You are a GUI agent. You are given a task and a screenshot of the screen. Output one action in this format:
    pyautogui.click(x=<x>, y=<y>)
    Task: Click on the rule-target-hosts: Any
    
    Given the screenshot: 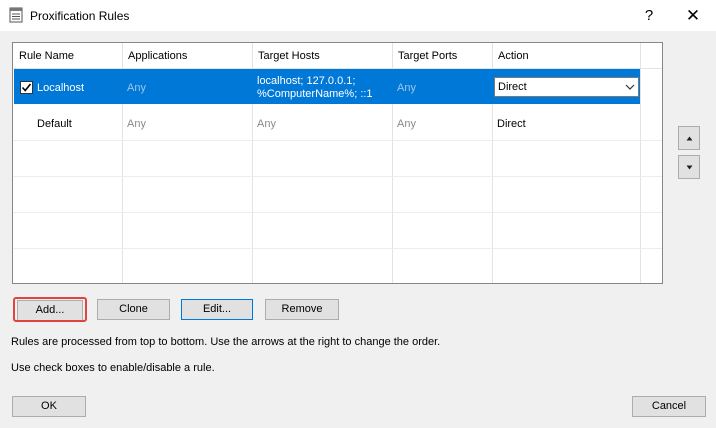 What is the action you would take?
    pyautogui.click(x=266, y=124)
    